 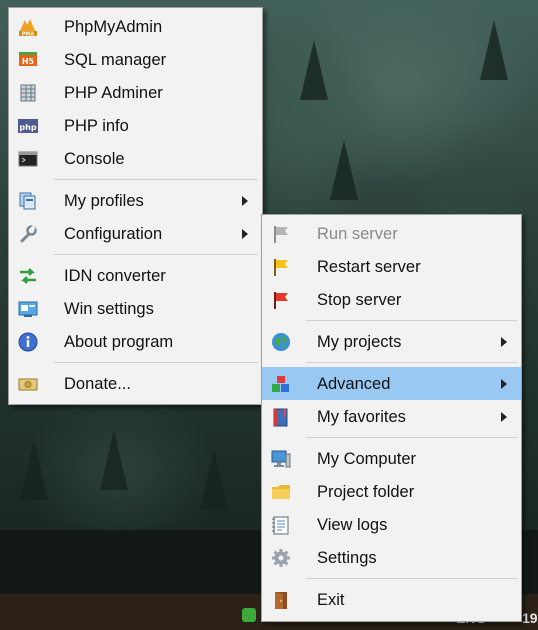 What do you see at coordinates (347, 558) in the screenshot?
I see `menu-item-label: Settings` at bounding box center [347, 558].